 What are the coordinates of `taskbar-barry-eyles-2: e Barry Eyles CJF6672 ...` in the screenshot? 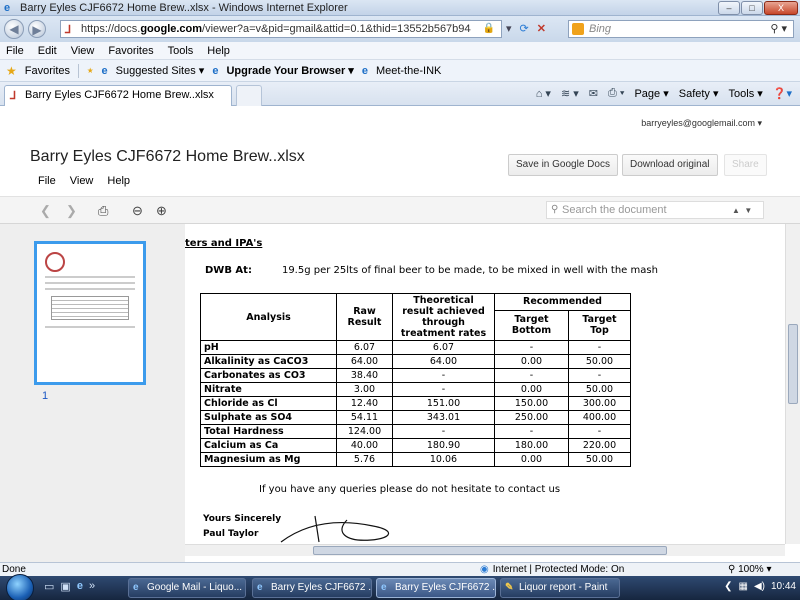 It's located at (436, 588).